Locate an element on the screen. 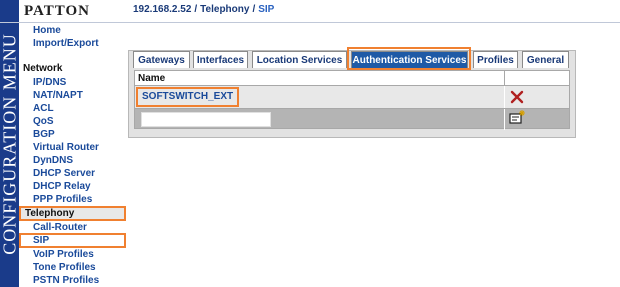 The height and width of the screenshot is (287, 620). tab-gateways: Gateways is located at coordinates (161, 59).